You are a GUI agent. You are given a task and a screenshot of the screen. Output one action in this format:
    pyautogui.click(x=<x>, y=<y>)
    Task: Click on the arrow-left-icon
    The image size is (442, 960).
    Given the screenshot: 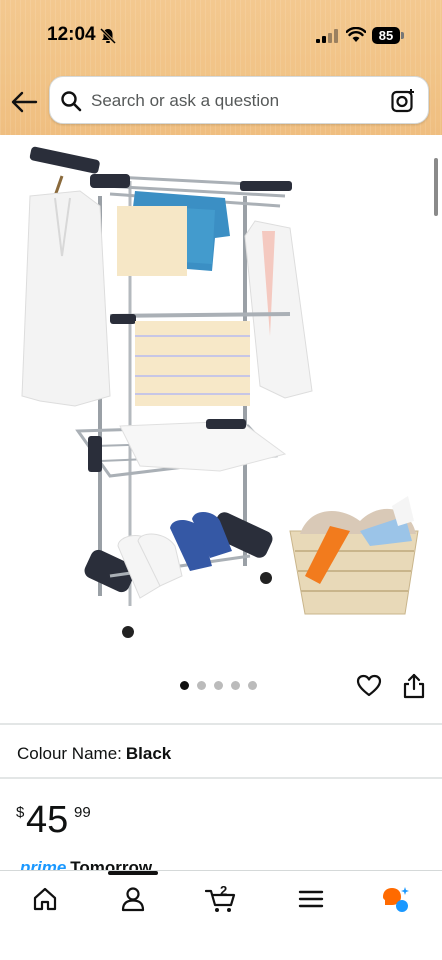 What is the action you would take?
    pyautogui.click(x=24, y=102)
    